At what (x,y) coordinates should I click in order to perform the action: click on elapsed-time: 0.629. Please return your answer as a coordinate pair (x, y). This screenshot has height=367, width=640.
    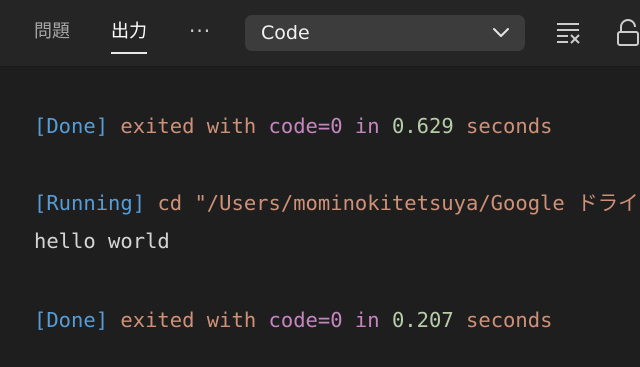
    Looking at the image, I should click on (422, 126).